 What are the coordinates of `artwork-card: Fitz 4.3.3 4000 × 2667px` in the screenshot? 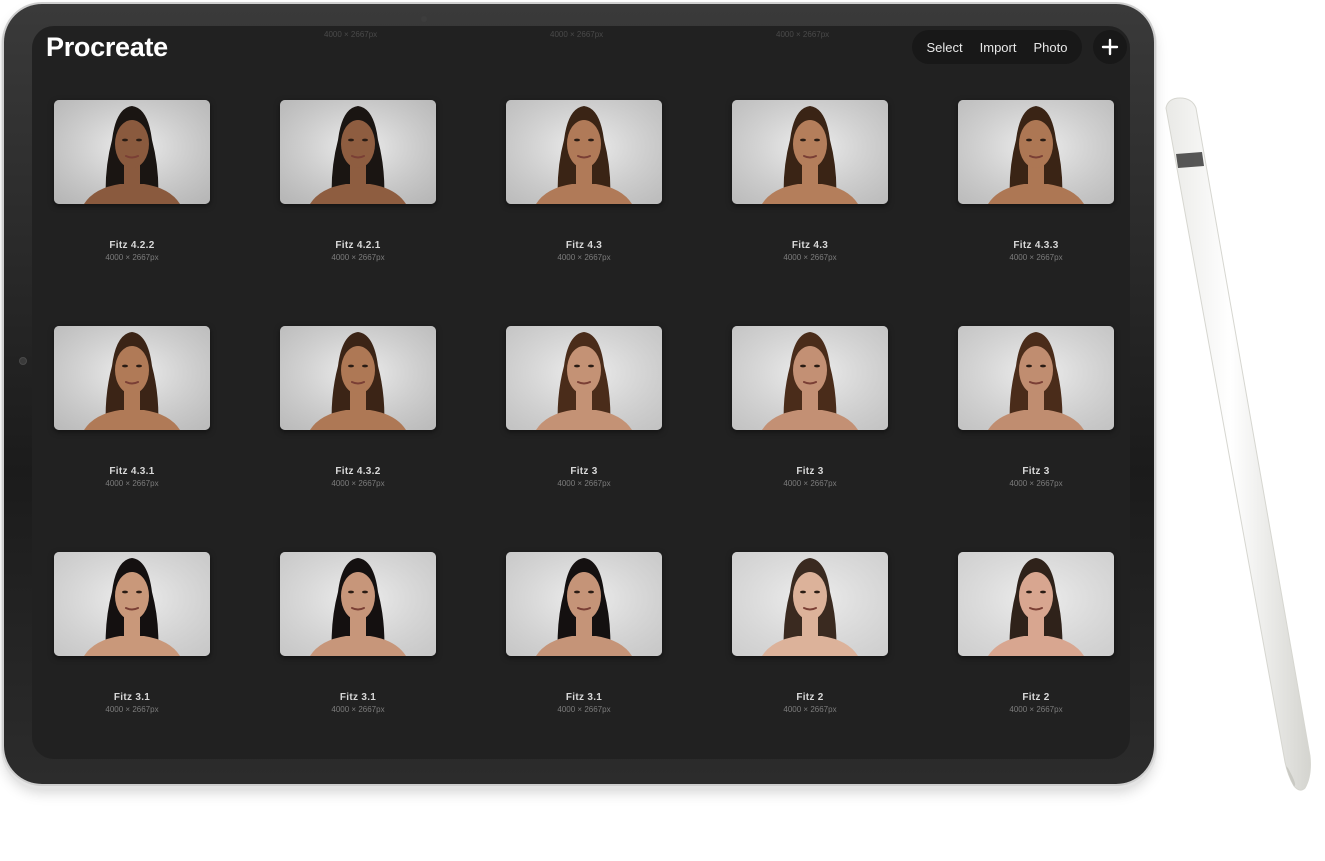 It's located at (1036, 181).